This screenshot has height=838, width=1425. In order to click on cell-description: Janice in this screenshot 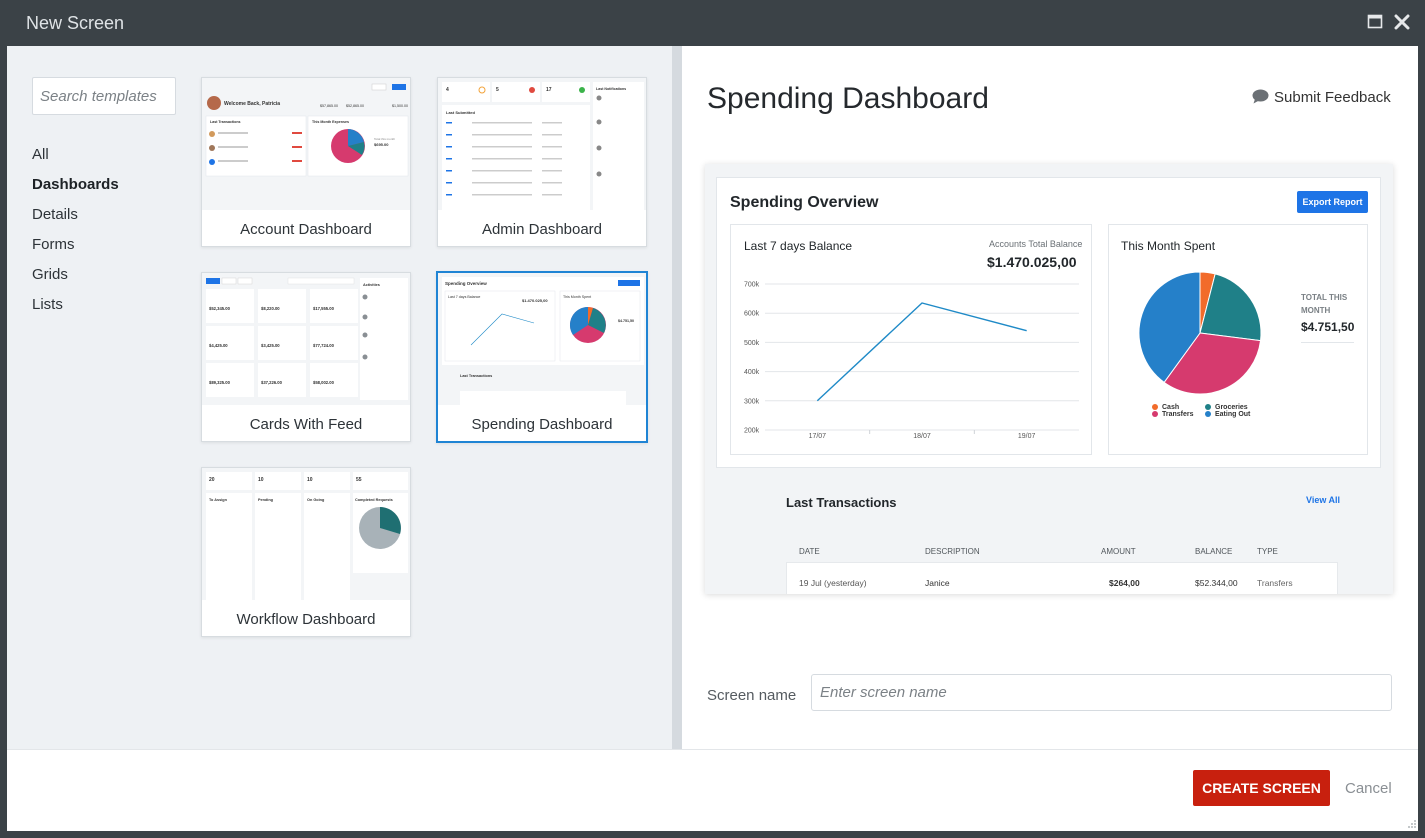, I will do `click(937, 583)`.